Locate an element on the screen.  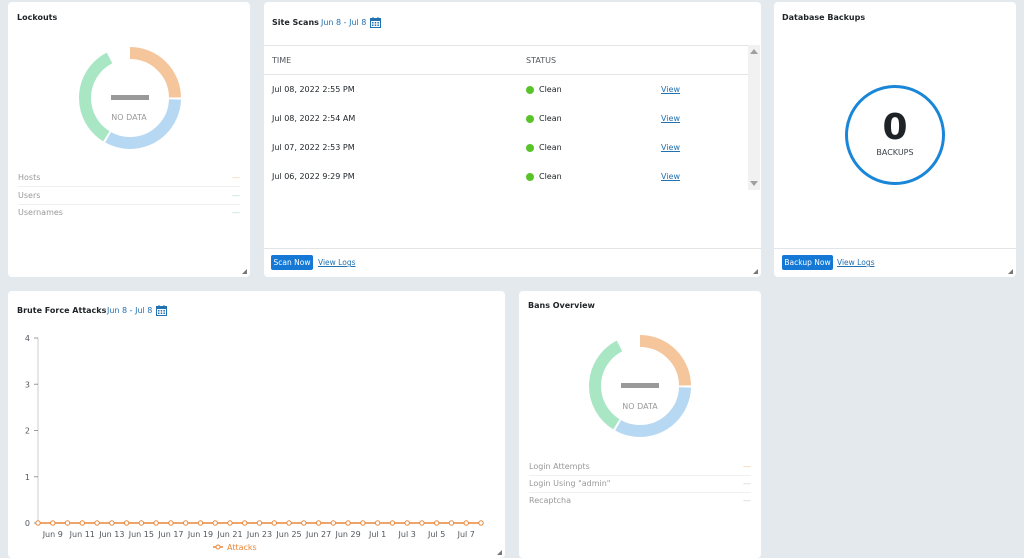
backups-title: Database Backups is located at coordinates (824, 17).